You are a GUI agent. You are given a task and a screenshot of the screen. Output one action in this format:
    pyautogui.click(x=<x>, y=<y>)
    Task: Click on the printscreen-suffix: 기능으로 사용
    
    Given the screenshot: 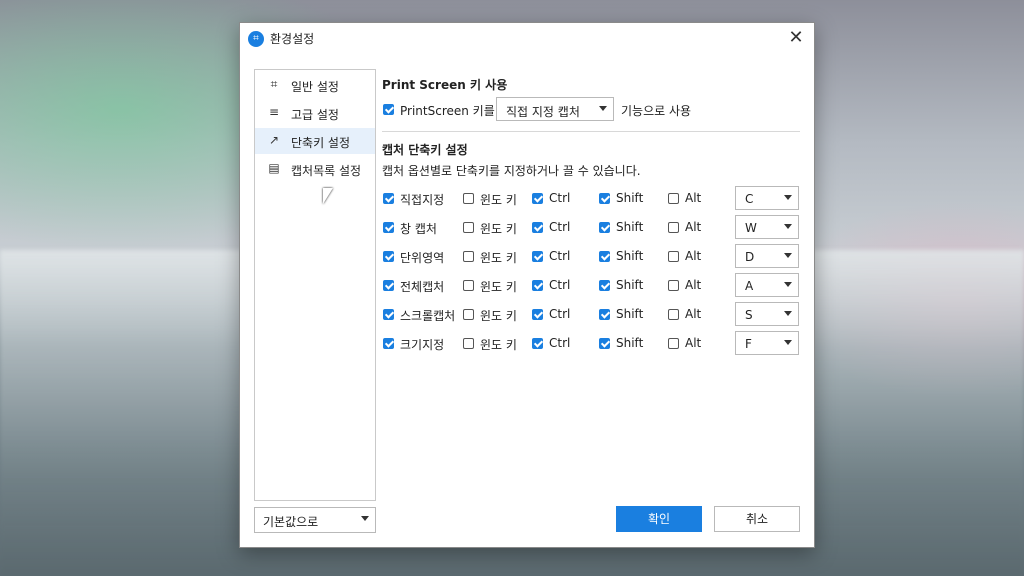 What is the action you would take?
    pyautogui.click(x=656, y=111)
    